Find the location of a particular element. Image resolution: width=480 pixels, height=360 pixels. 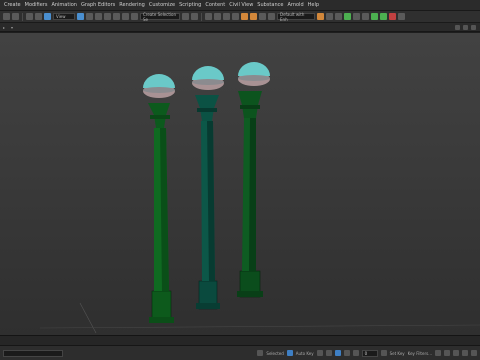

lamp-post-left is located at coordinates (159, 198).